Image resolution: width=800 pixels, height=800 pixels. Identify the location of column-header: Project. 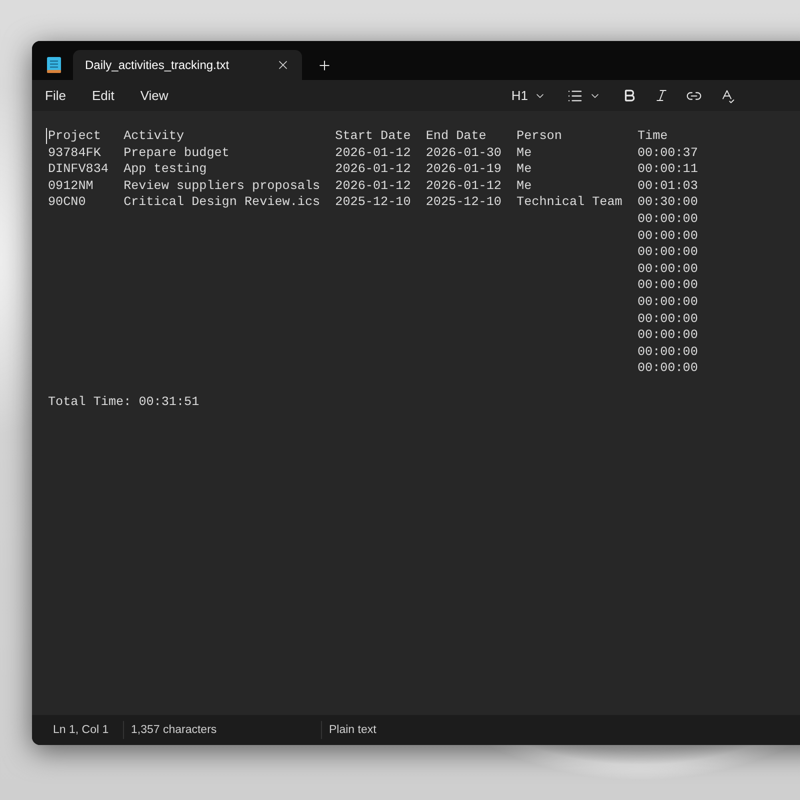
(74, 136).